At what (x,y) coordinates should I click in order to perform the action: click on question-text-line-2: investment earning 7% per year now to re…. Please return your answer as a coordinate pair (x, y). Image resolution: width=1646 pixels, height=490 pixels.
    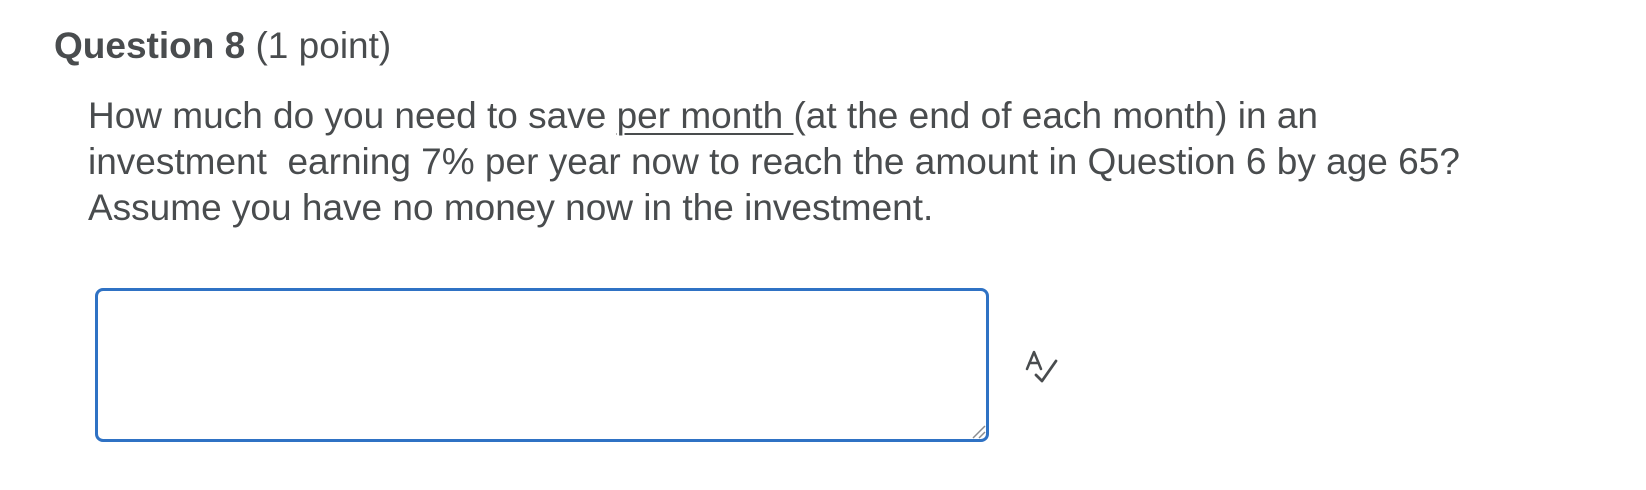
    Looking at the image, I should click on (774, 161).